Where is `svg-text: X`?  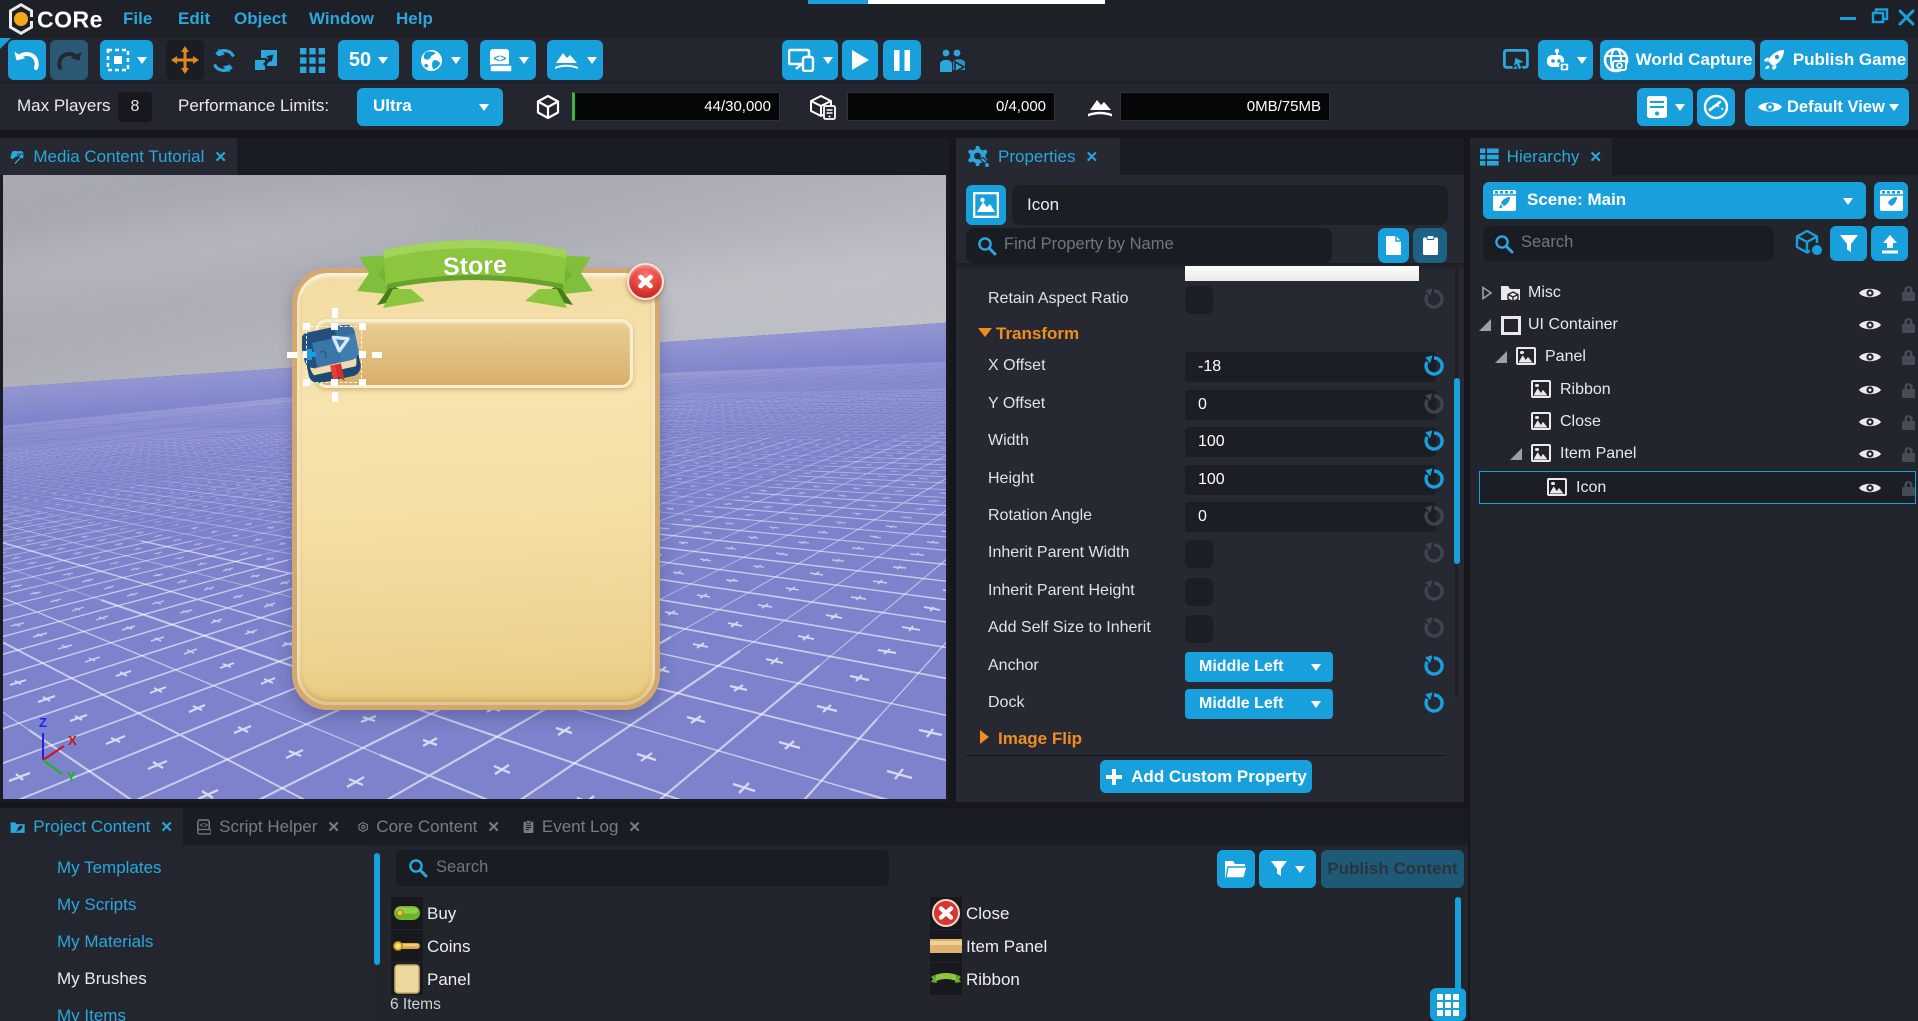
svg-text: X is located at coordinates (72, 740).